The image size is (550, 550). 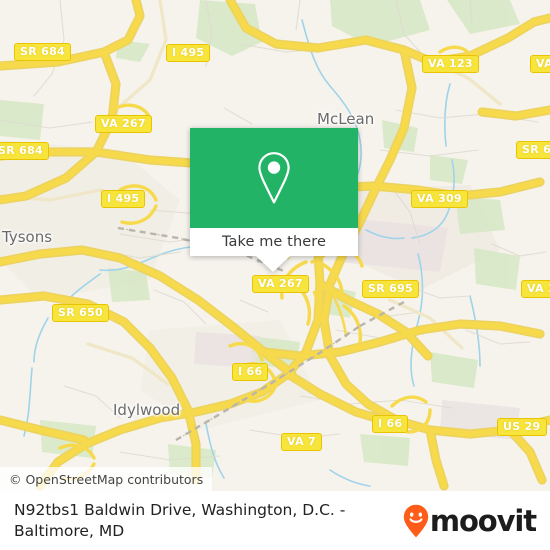 What do you see at coordinates (42, 52) in the screenshot?
I see `road-shield-sr-684-north: SR 684` at bounding box center [42, 52].